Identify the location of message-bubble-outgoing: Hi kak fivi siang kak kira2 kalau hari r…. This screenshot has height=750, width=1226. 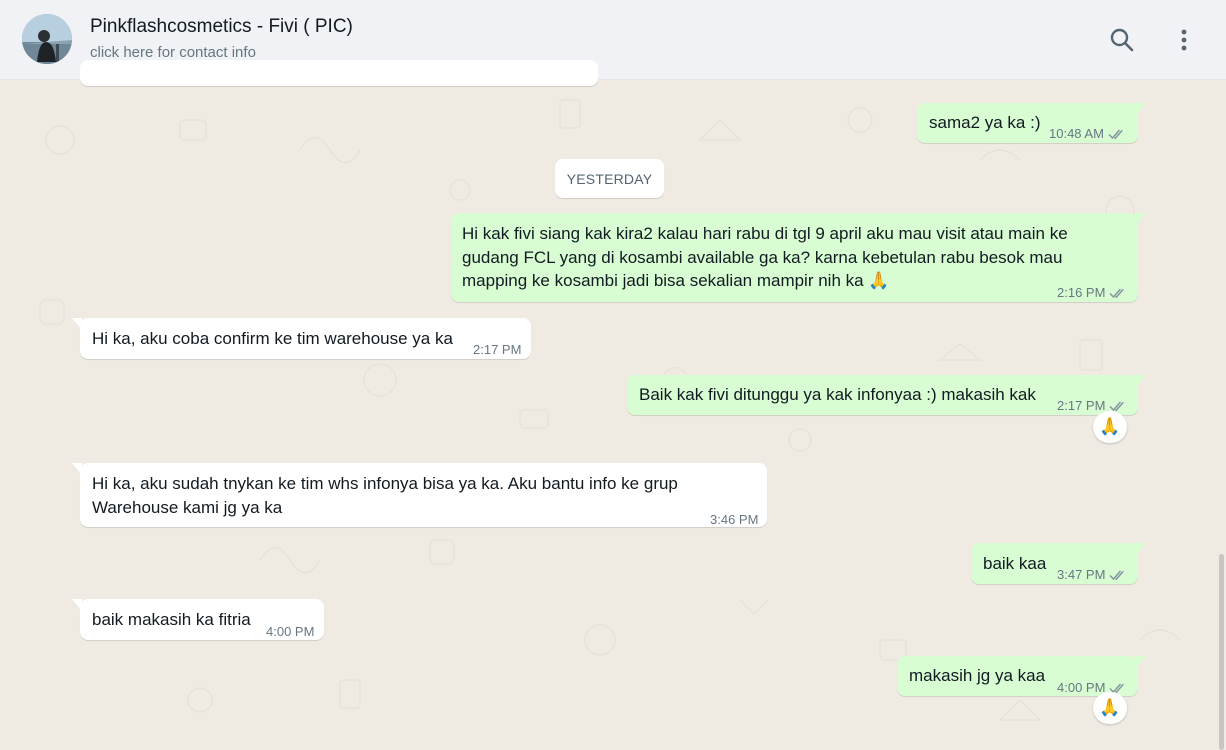
(798, 259).